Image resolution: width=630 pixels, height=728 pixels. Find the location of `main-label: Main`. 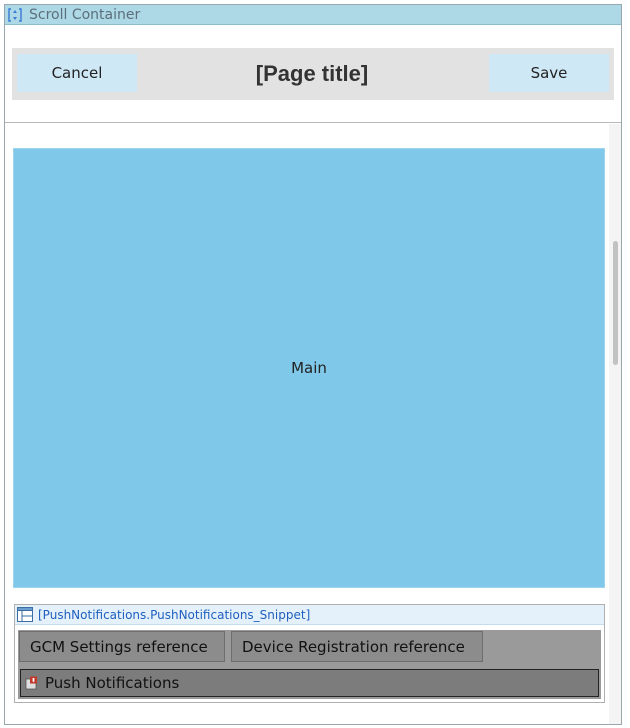

main-label: Main is located at coordinates (309, 368).